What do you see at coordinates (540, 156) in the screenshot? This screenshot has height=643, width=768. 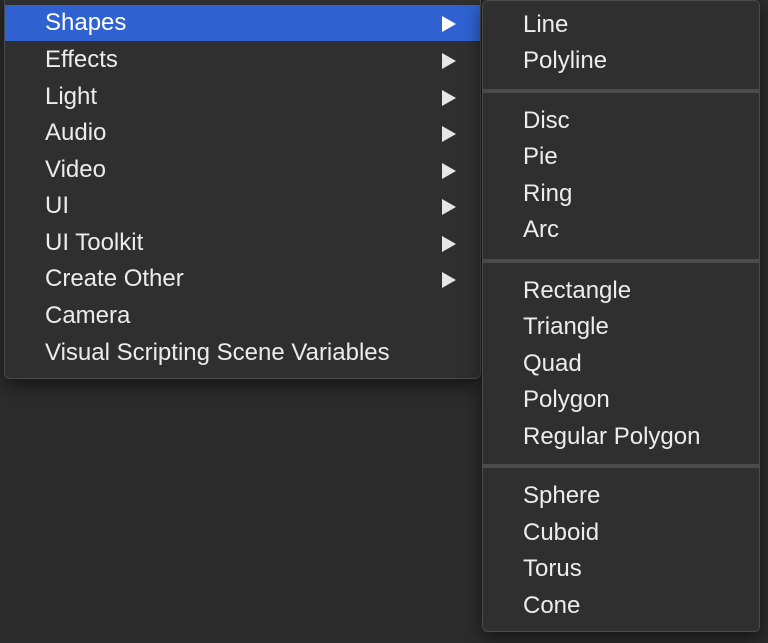 I see `submenu-item-label: Pie` at bounding box center [540, 156].